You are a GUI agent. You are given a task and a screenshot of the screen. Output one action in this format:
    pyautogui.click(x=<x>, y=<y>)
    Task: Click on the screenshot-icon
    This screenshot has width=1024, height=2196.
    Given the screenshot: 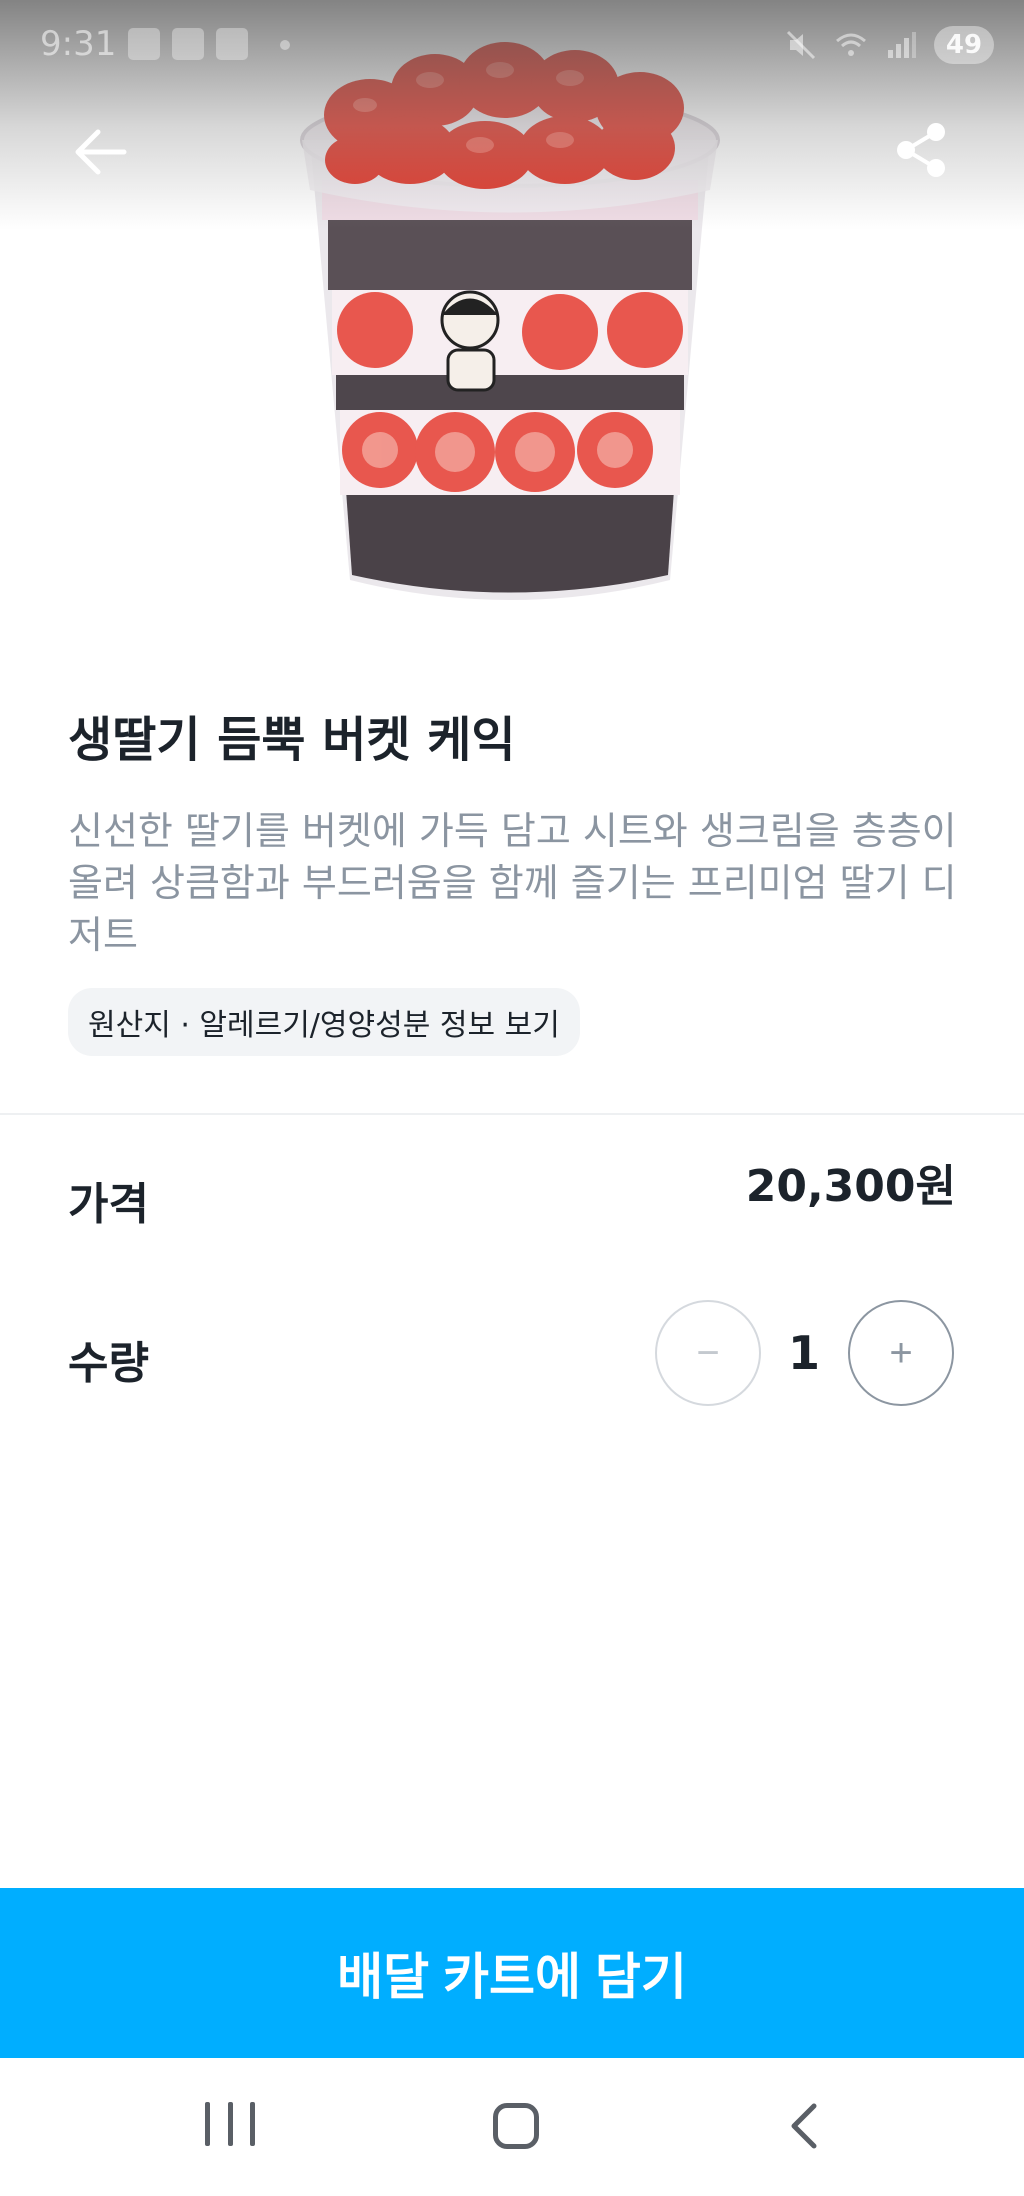 What is the action you would take?
    pyautogui.click(x=144, y=44)
    